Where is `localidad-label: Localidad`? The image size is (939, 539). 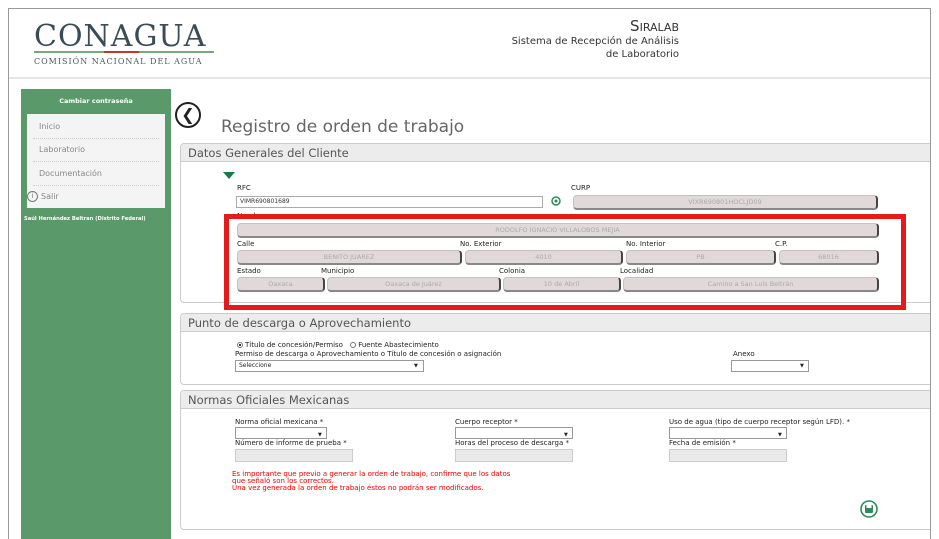
localidad-label: Localidad is located at coordinates (637, 271).